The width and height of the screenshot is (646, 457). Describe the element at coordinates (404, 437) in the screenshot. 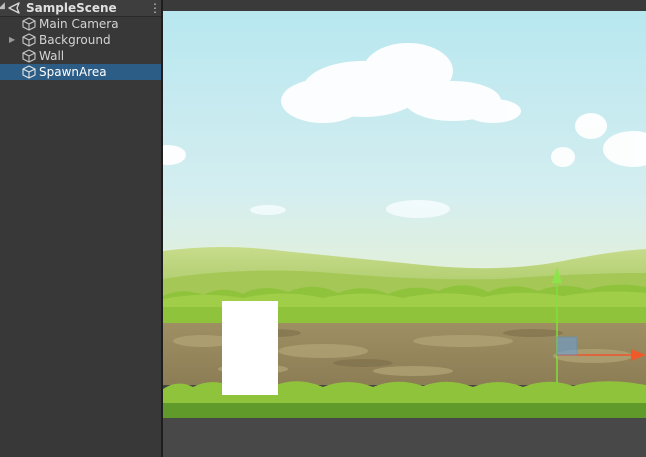

I see `scene-empty-area` at that location.